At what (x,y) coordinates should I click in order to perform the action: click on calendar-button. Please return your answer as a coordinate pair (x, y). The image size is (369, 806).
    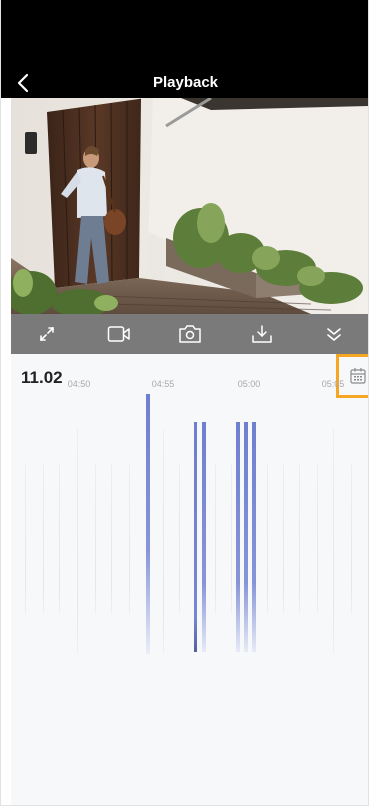
    Looking at the image, I should click on (352, 376).